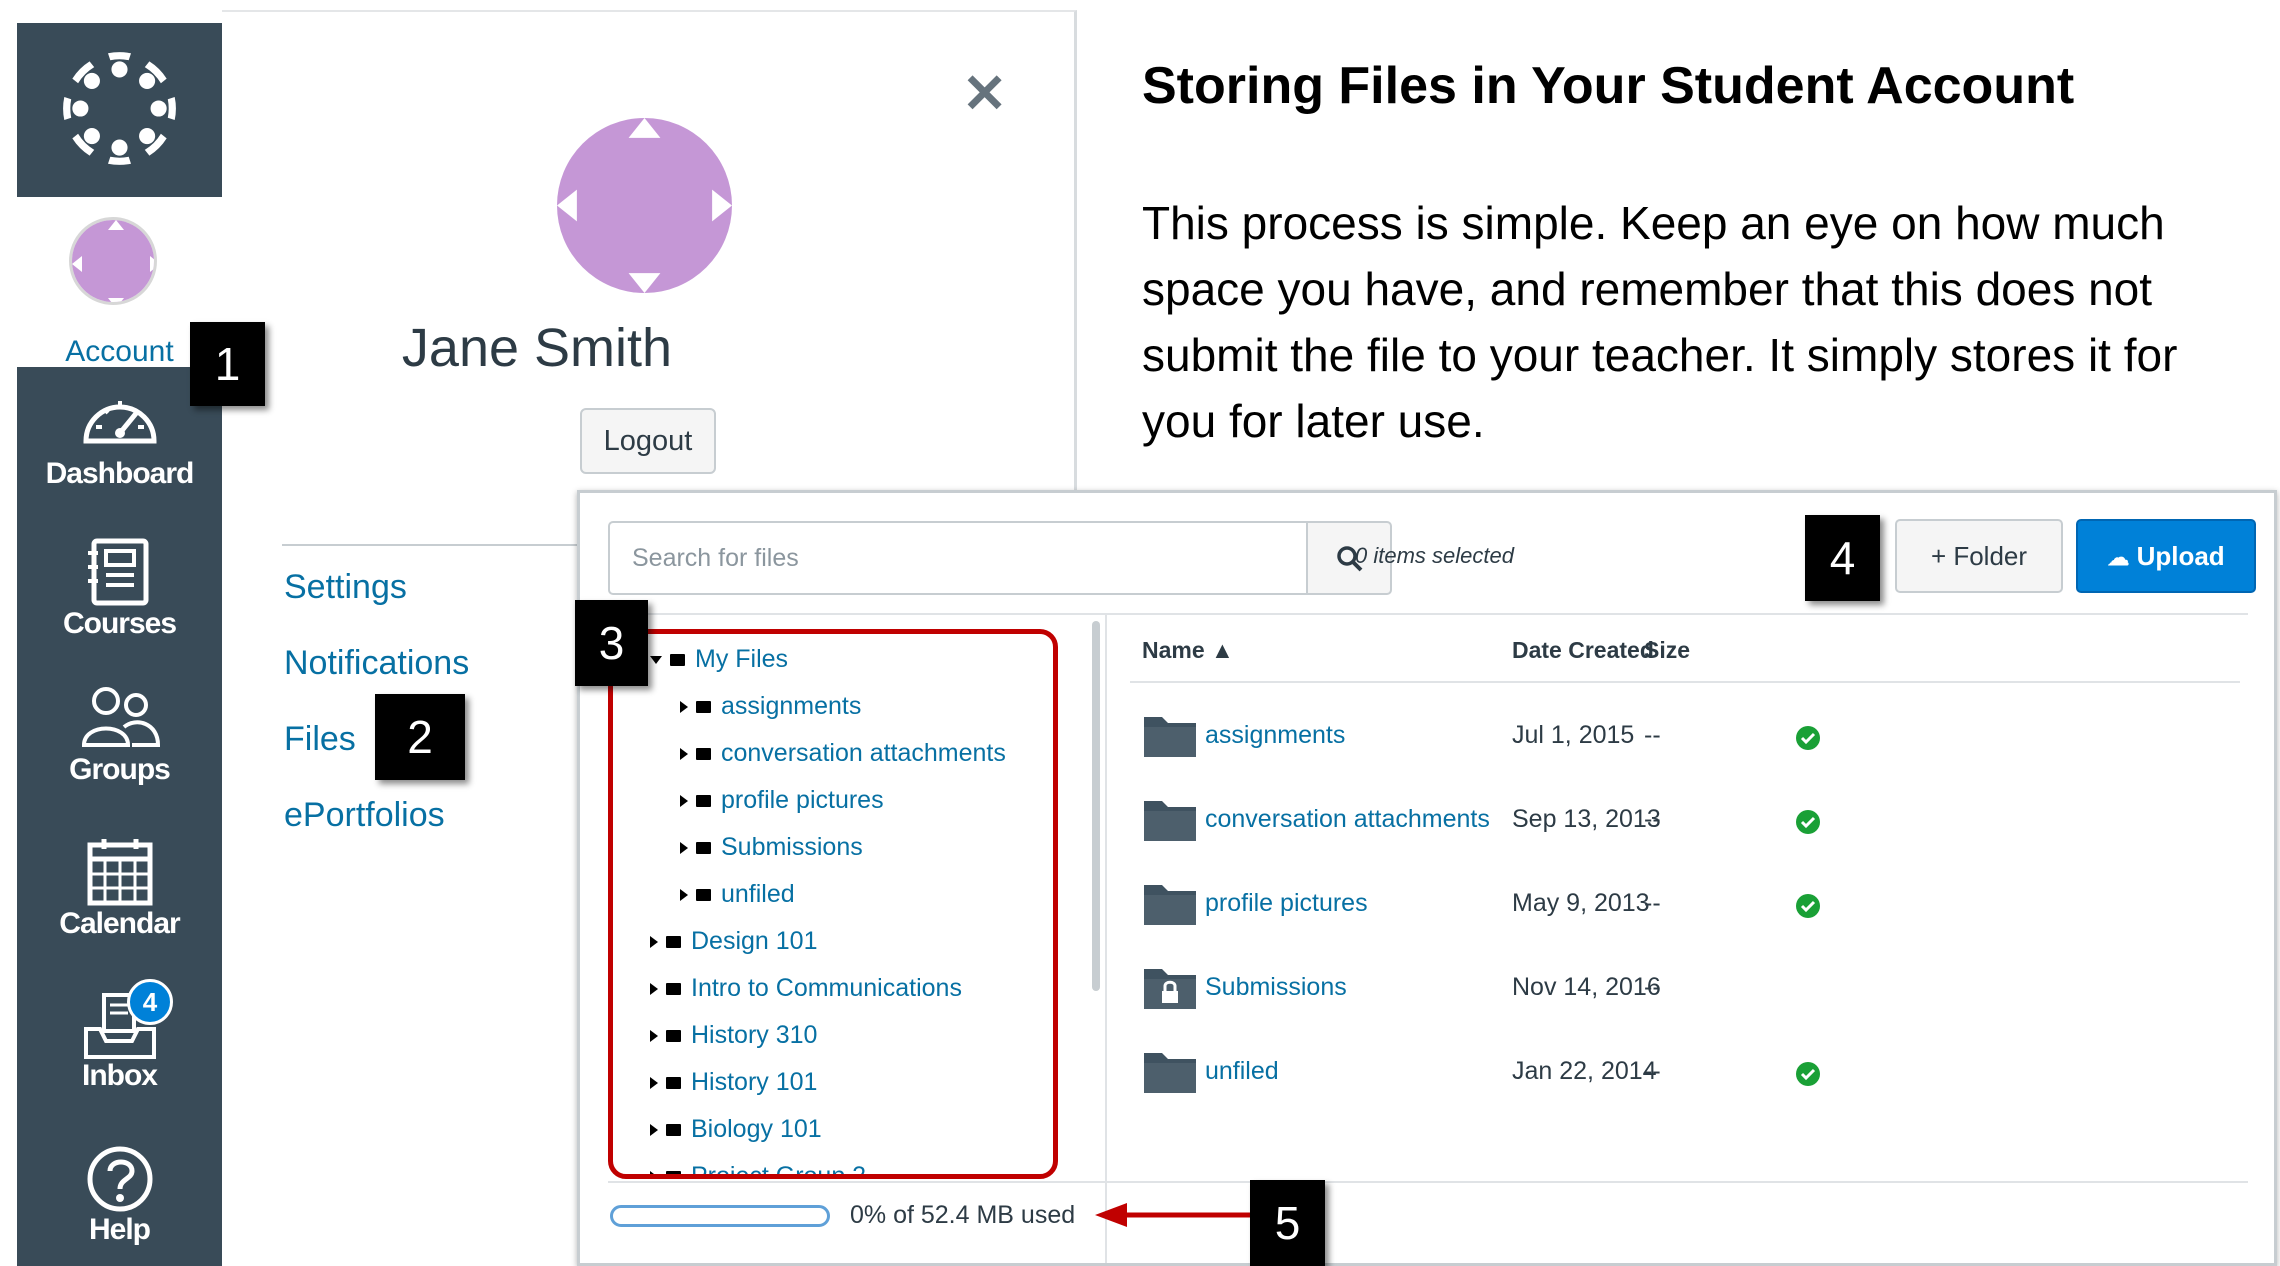  Describe the element at coordinates (119, 1039) in the screenshot. I see `nav-item-inbox: 4 Inbox` at that location.